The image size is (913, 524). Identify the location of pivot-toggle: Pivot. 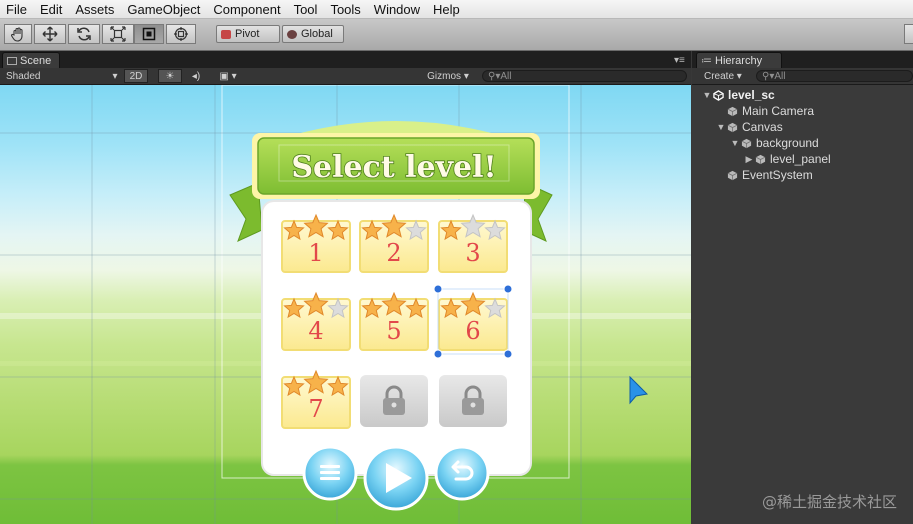
(248, 34).